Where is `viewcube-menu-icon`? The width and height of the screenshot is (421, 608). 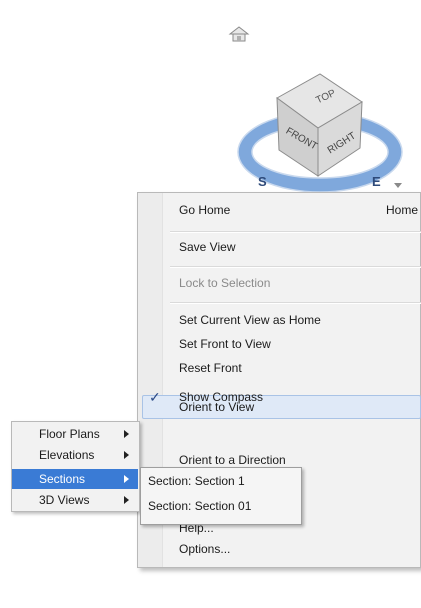
viewcube-menu-icon is located at coordinates (398, 185).